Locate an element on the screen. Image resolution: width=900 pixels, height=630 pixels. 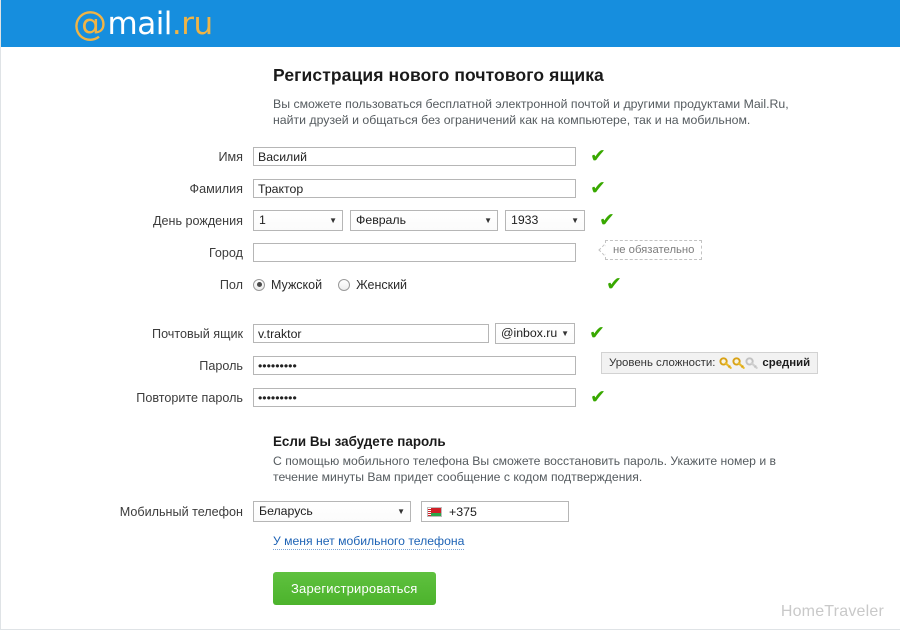
top-header-bar: @ mail. ru is located at coordinates (450, 23).